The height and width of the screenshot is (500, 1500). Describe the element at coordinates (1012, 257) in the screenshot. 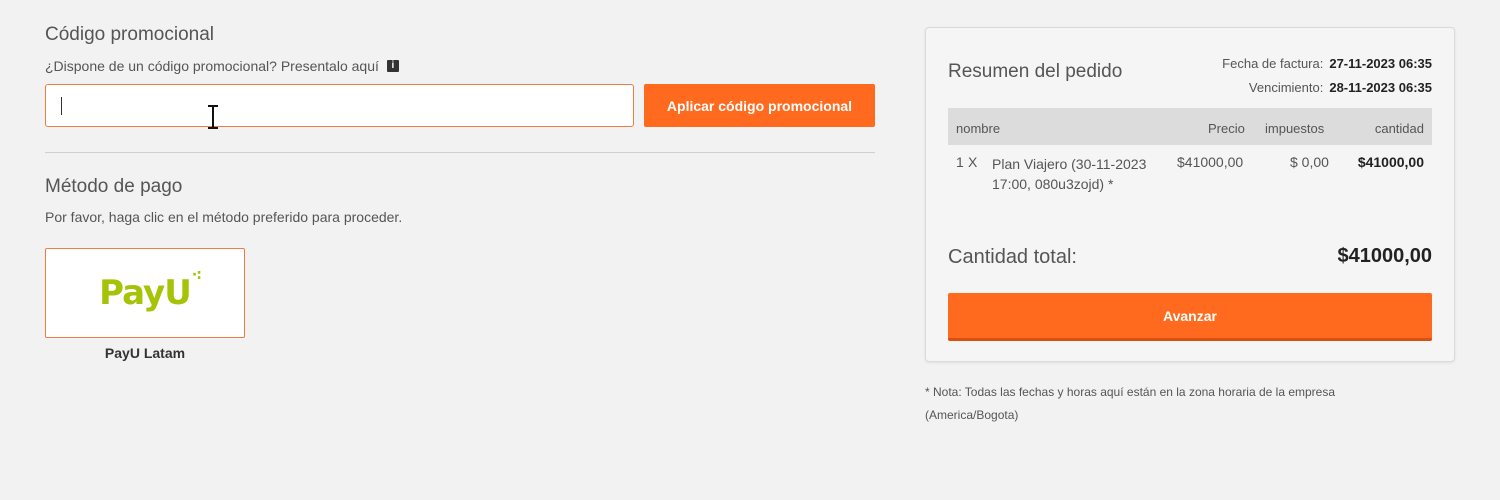

I see `total-label: Cantidad total:` at that location.